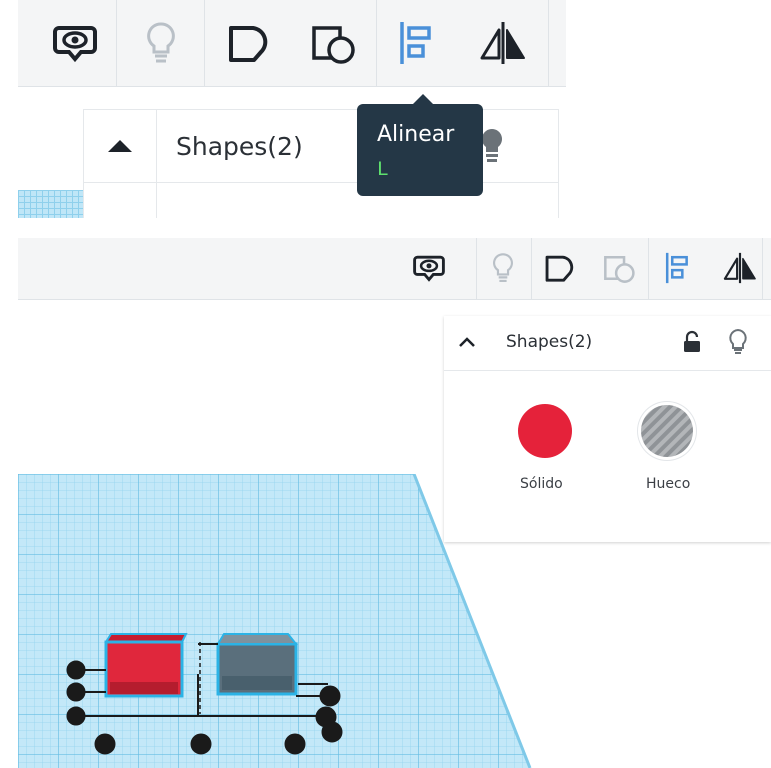 The height and width of the screenshot is (768, 771). I want to click on align-tooltip: Alinear L, so click(420, 145).